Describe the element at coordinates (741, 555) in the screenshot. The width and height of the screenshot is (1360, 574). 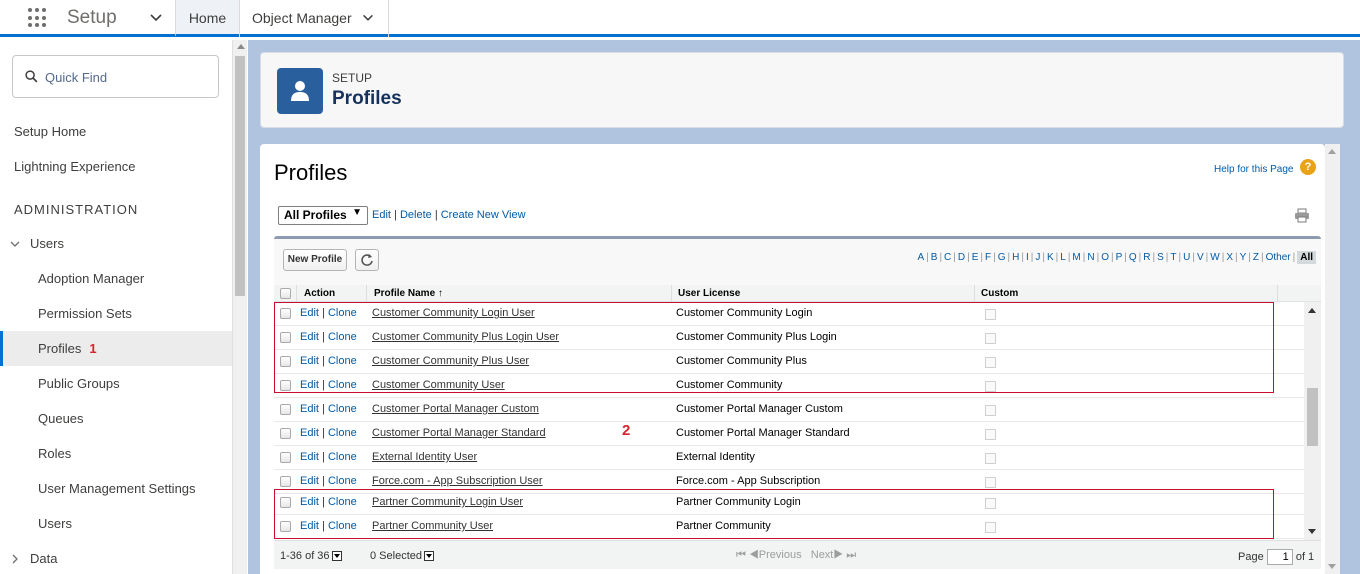
I see `first-page-icon: ⏮` at that location.